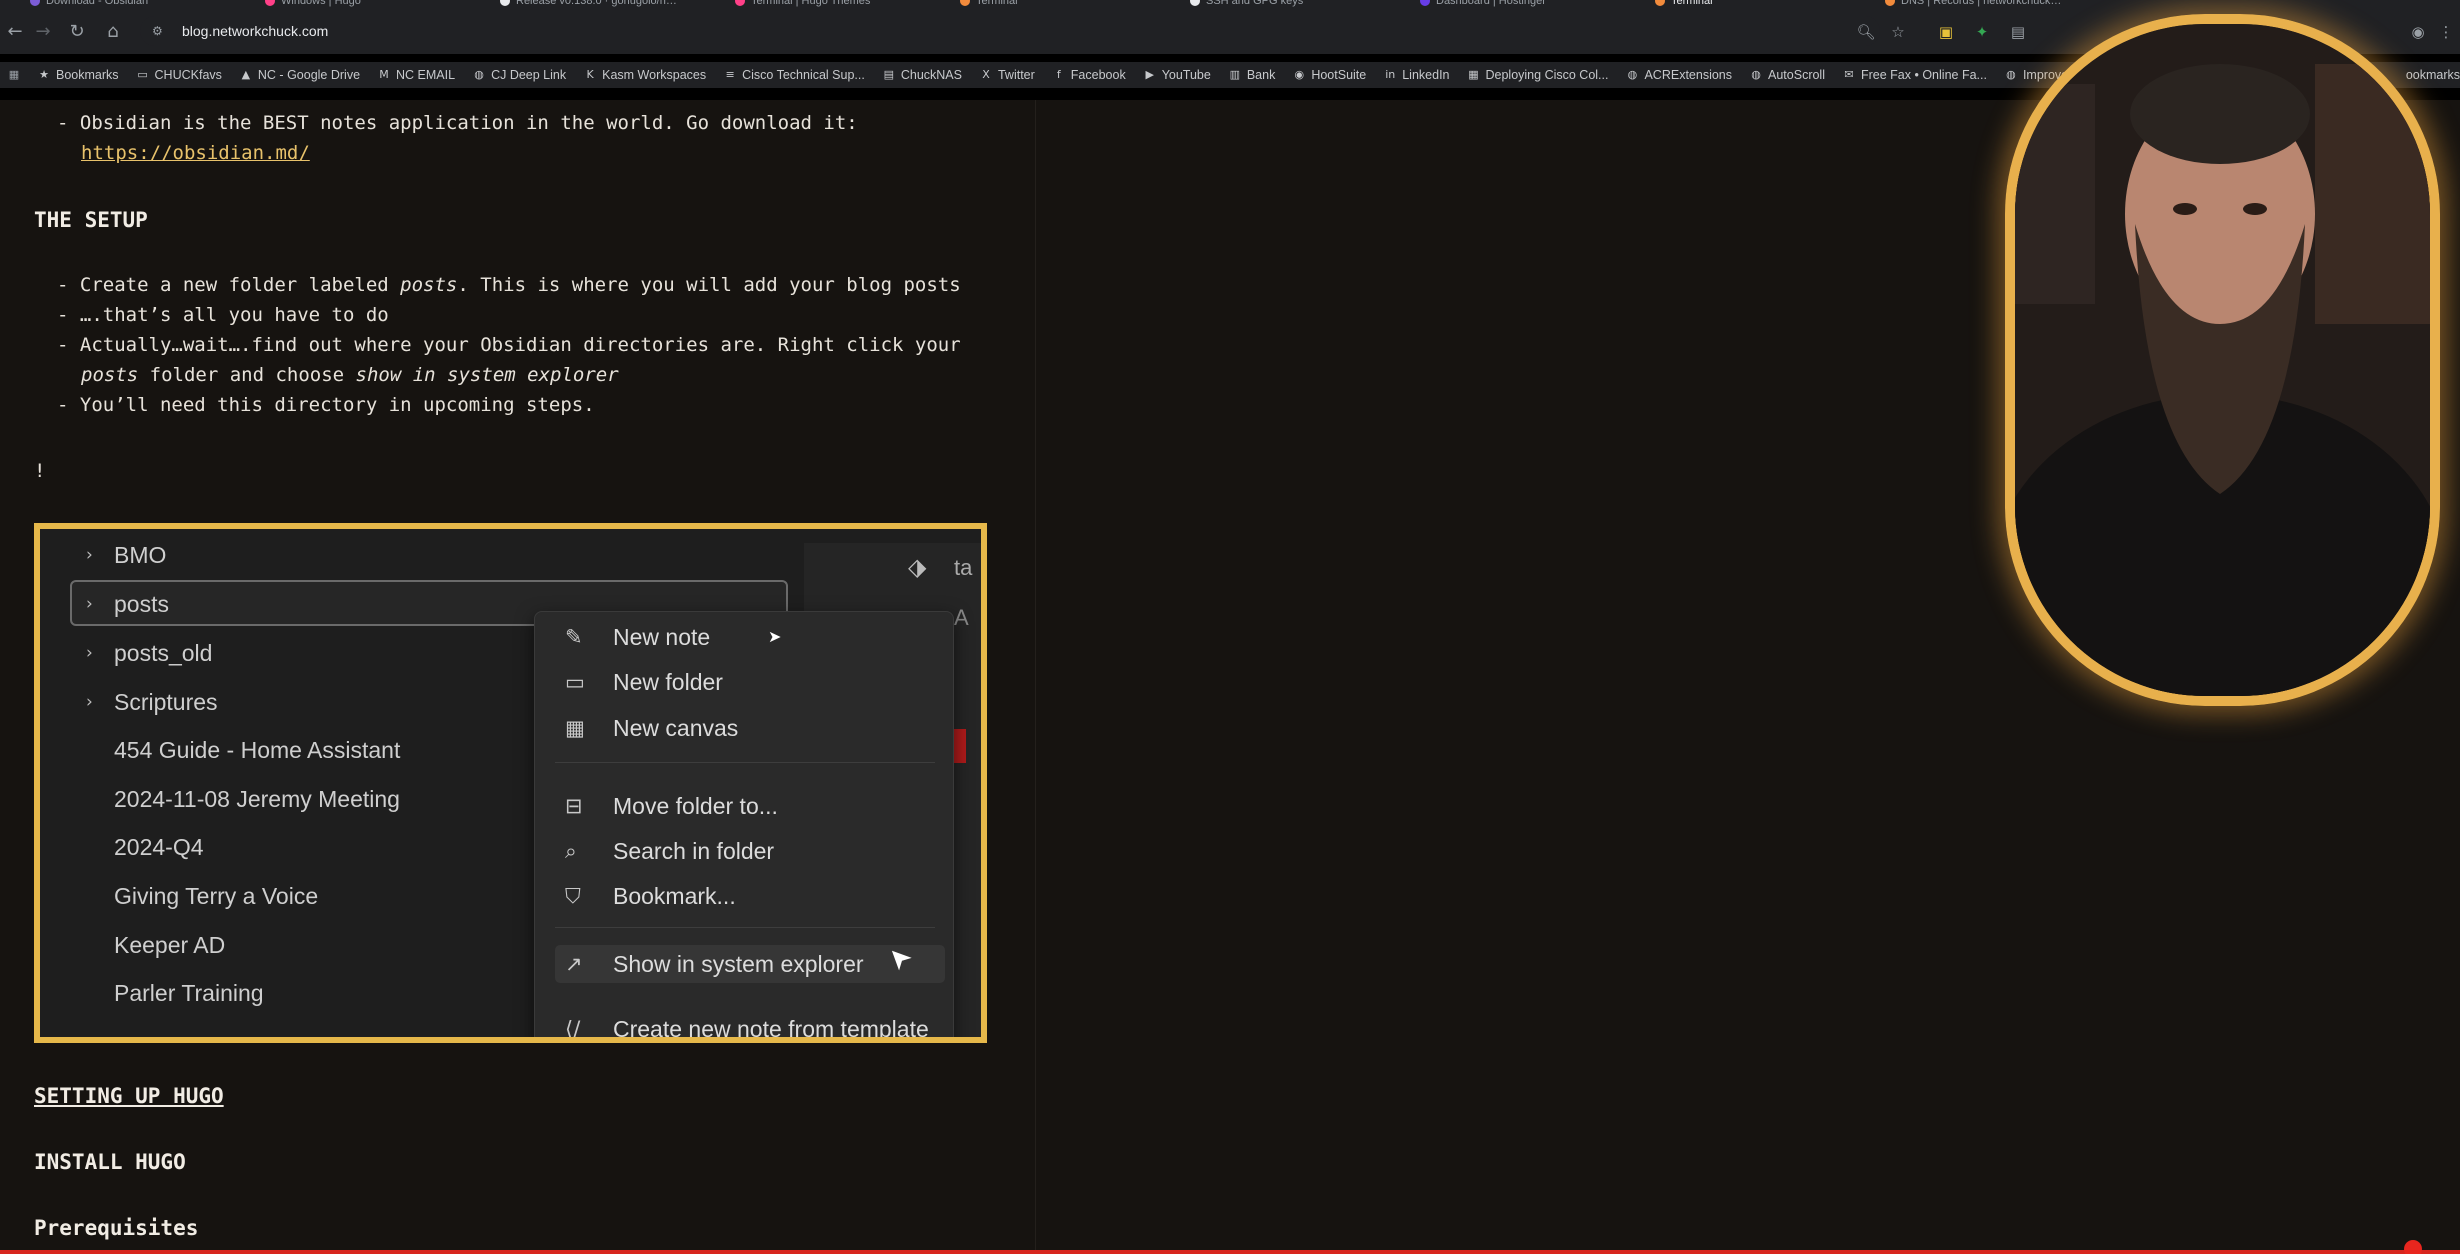 The image size is (2460, 1254). What do you see at coordinates (257, 749) in the screenshot?
I see `tree-item-label: 454 Guide - Home Assistant` at bounding box center [257, 749].